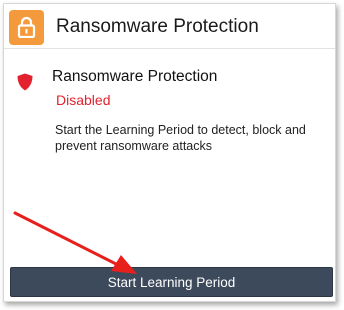  I want to click on section-title: Ransomware Protection, so click(135, 76).